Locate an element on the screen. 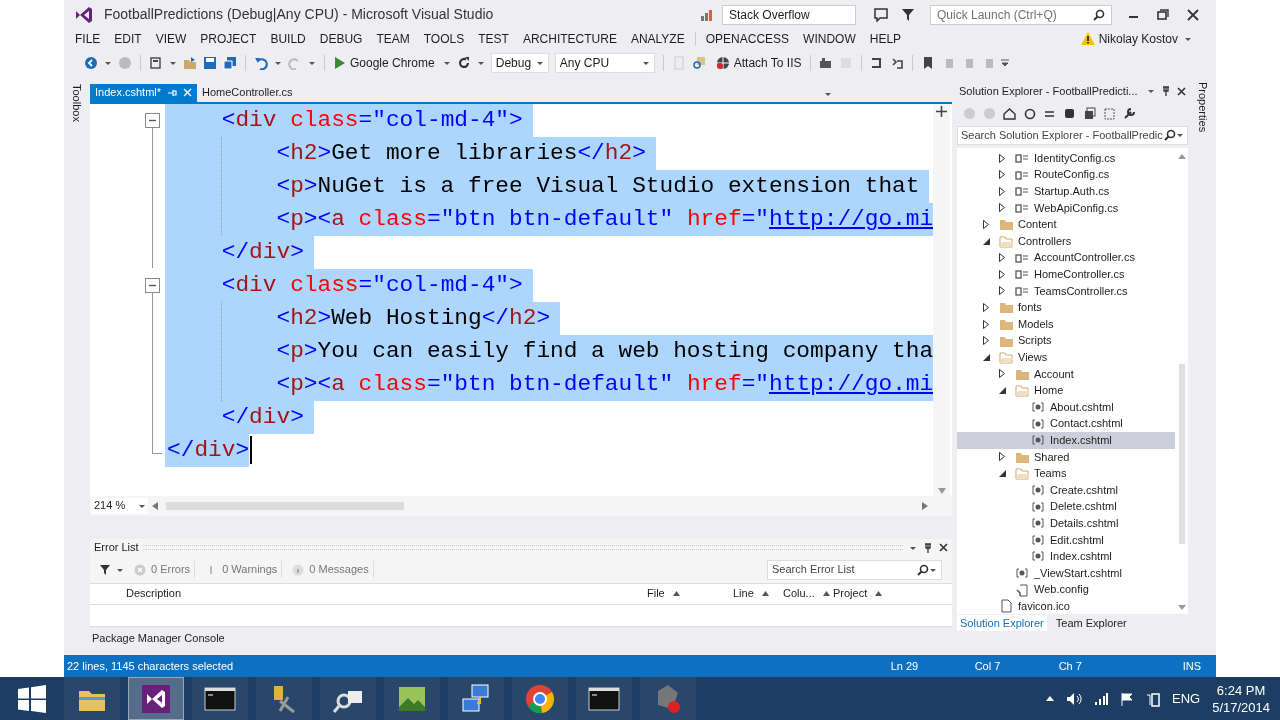 This screenshot has width=1280, height=720. feedback-field: Stack Overflow is located at coordinates (789, 14).